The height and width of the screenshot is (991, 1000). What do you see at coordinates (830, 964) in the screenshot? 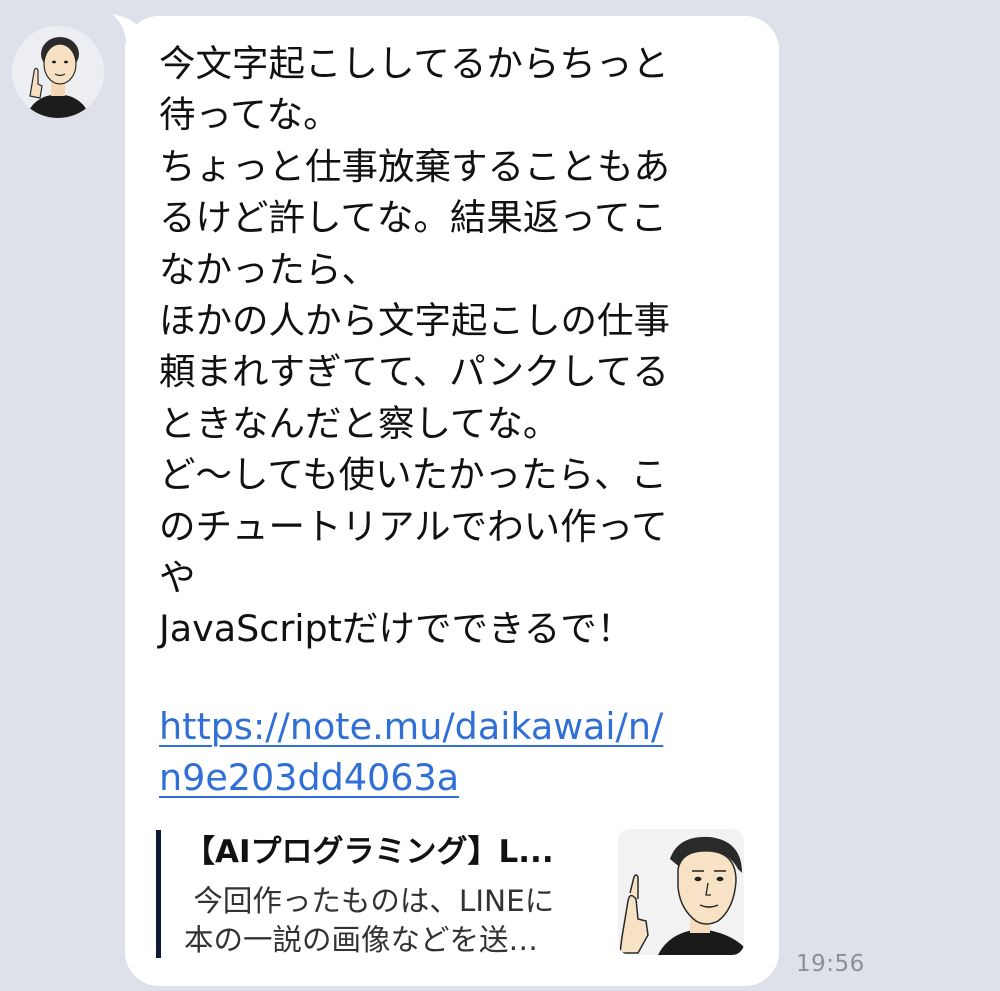
I see `message-timestamp: 19:56` at bounding box center [830, 964].